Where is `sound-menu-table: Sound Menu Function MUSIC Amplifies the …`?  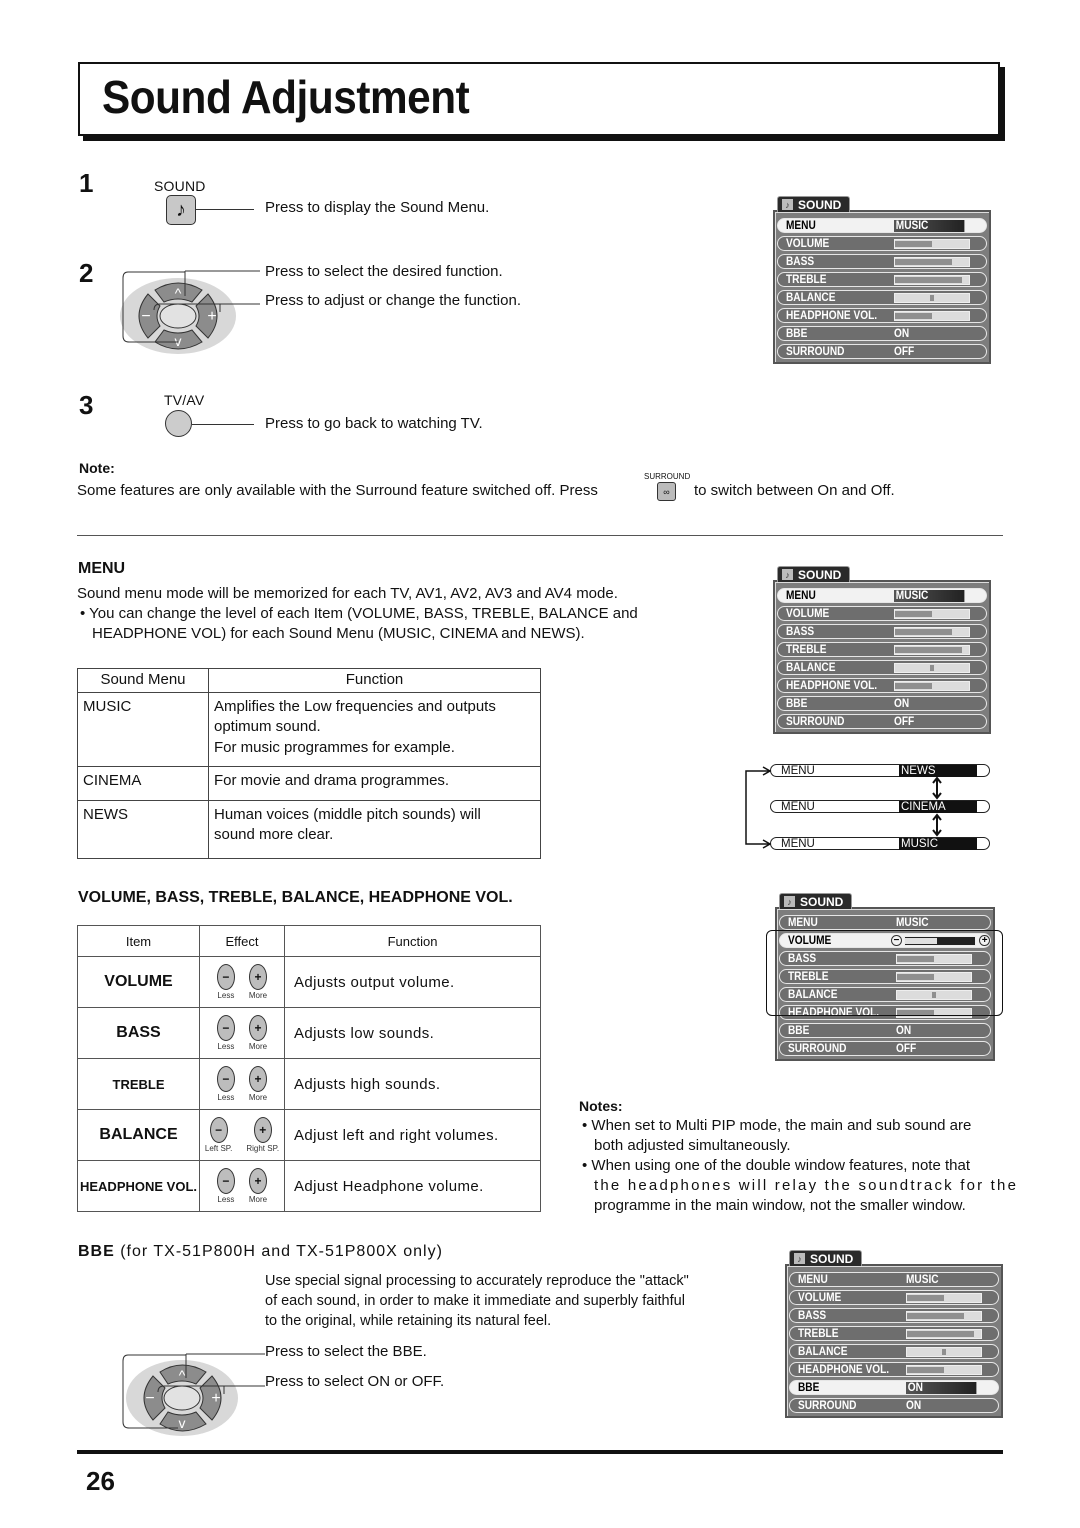 sound-menu-table: Sound Menu Function MUSIC Amplifies the … is located at coordinates (309, 763).